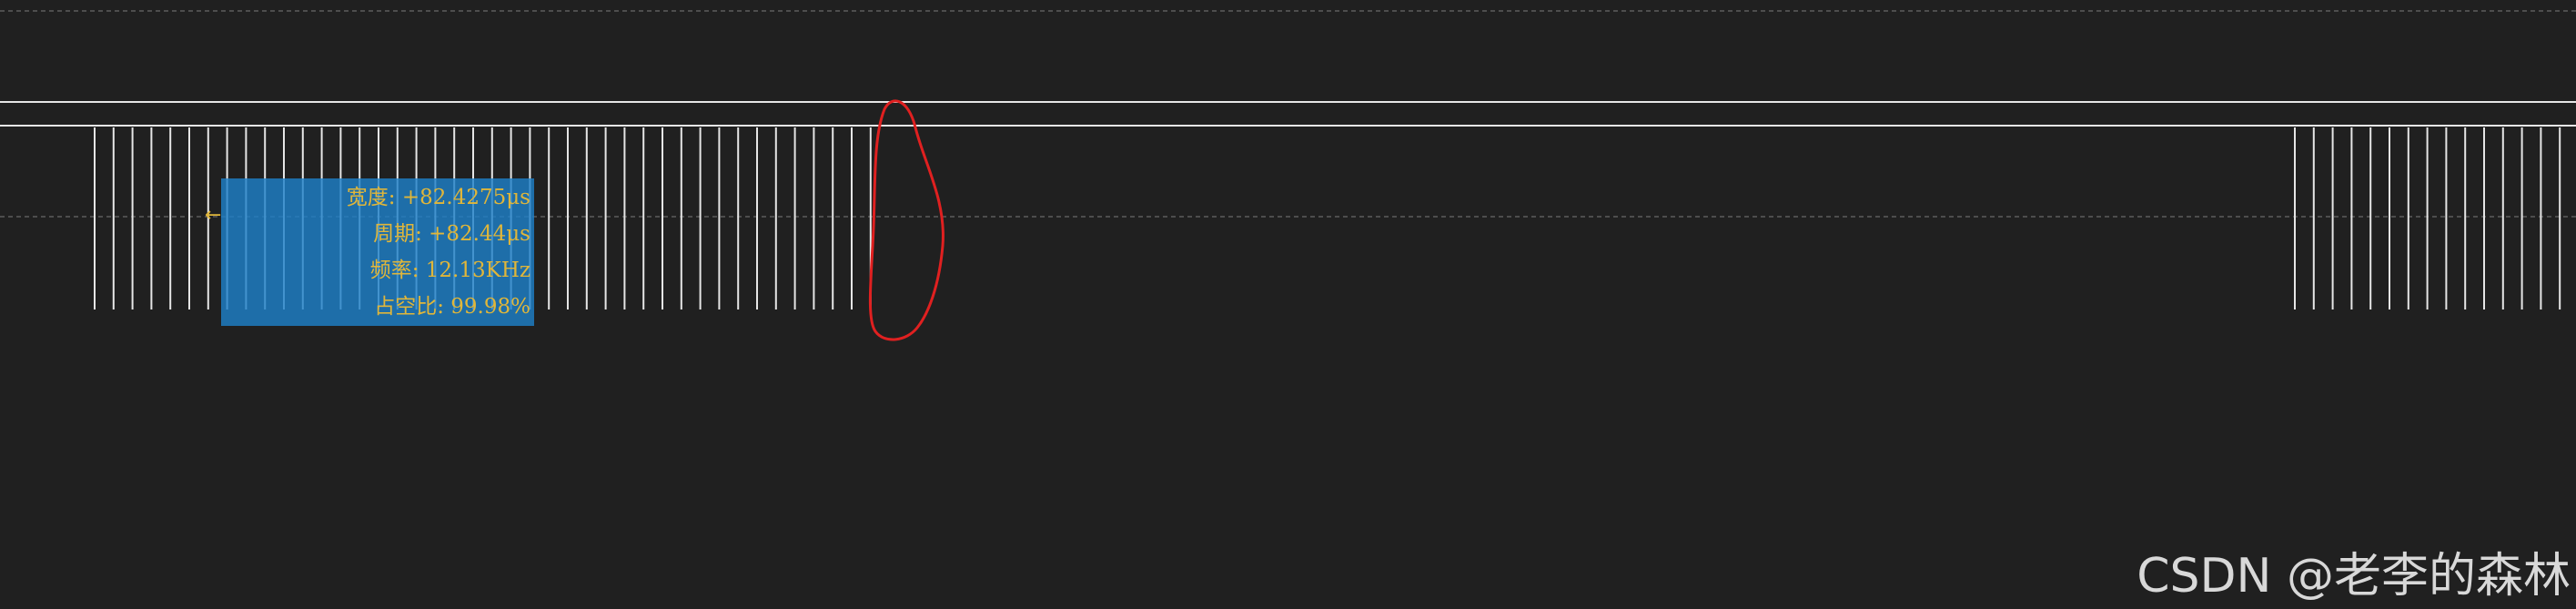 Image resolution: width=2576 pixels, height=609 pixels. Describe the element at coordinates (906, 220) in the screenshot. I see `red-annotation-loop` at that location.